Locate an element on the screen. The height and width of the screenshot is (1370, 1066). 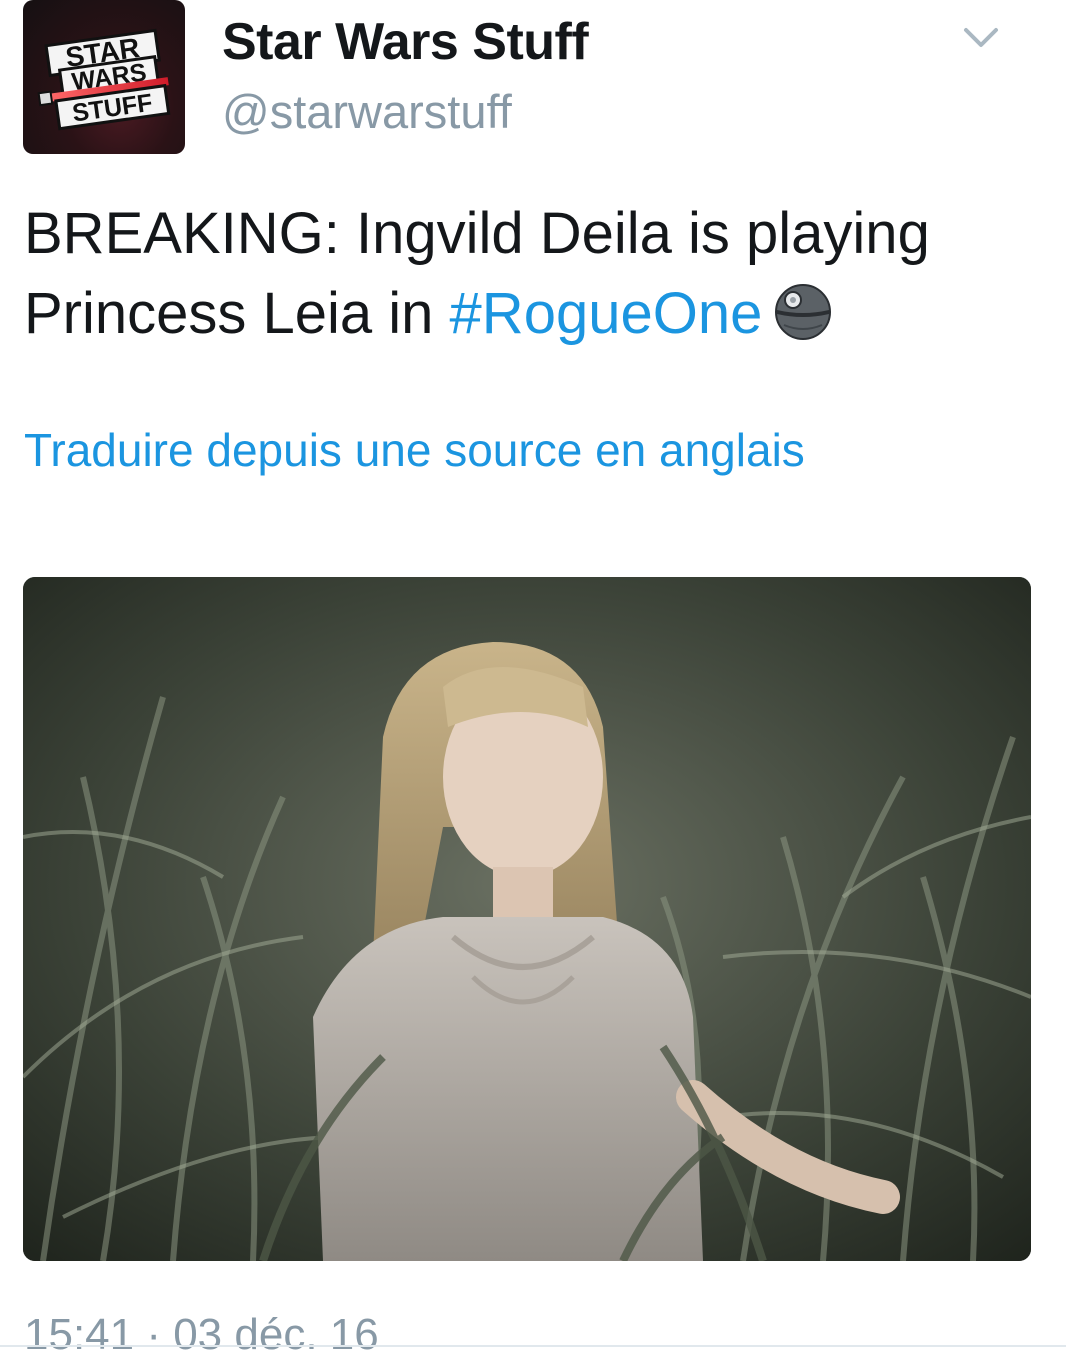
translate-link: Traduire depuis une source en anglais is located at coordinates (414, 450).